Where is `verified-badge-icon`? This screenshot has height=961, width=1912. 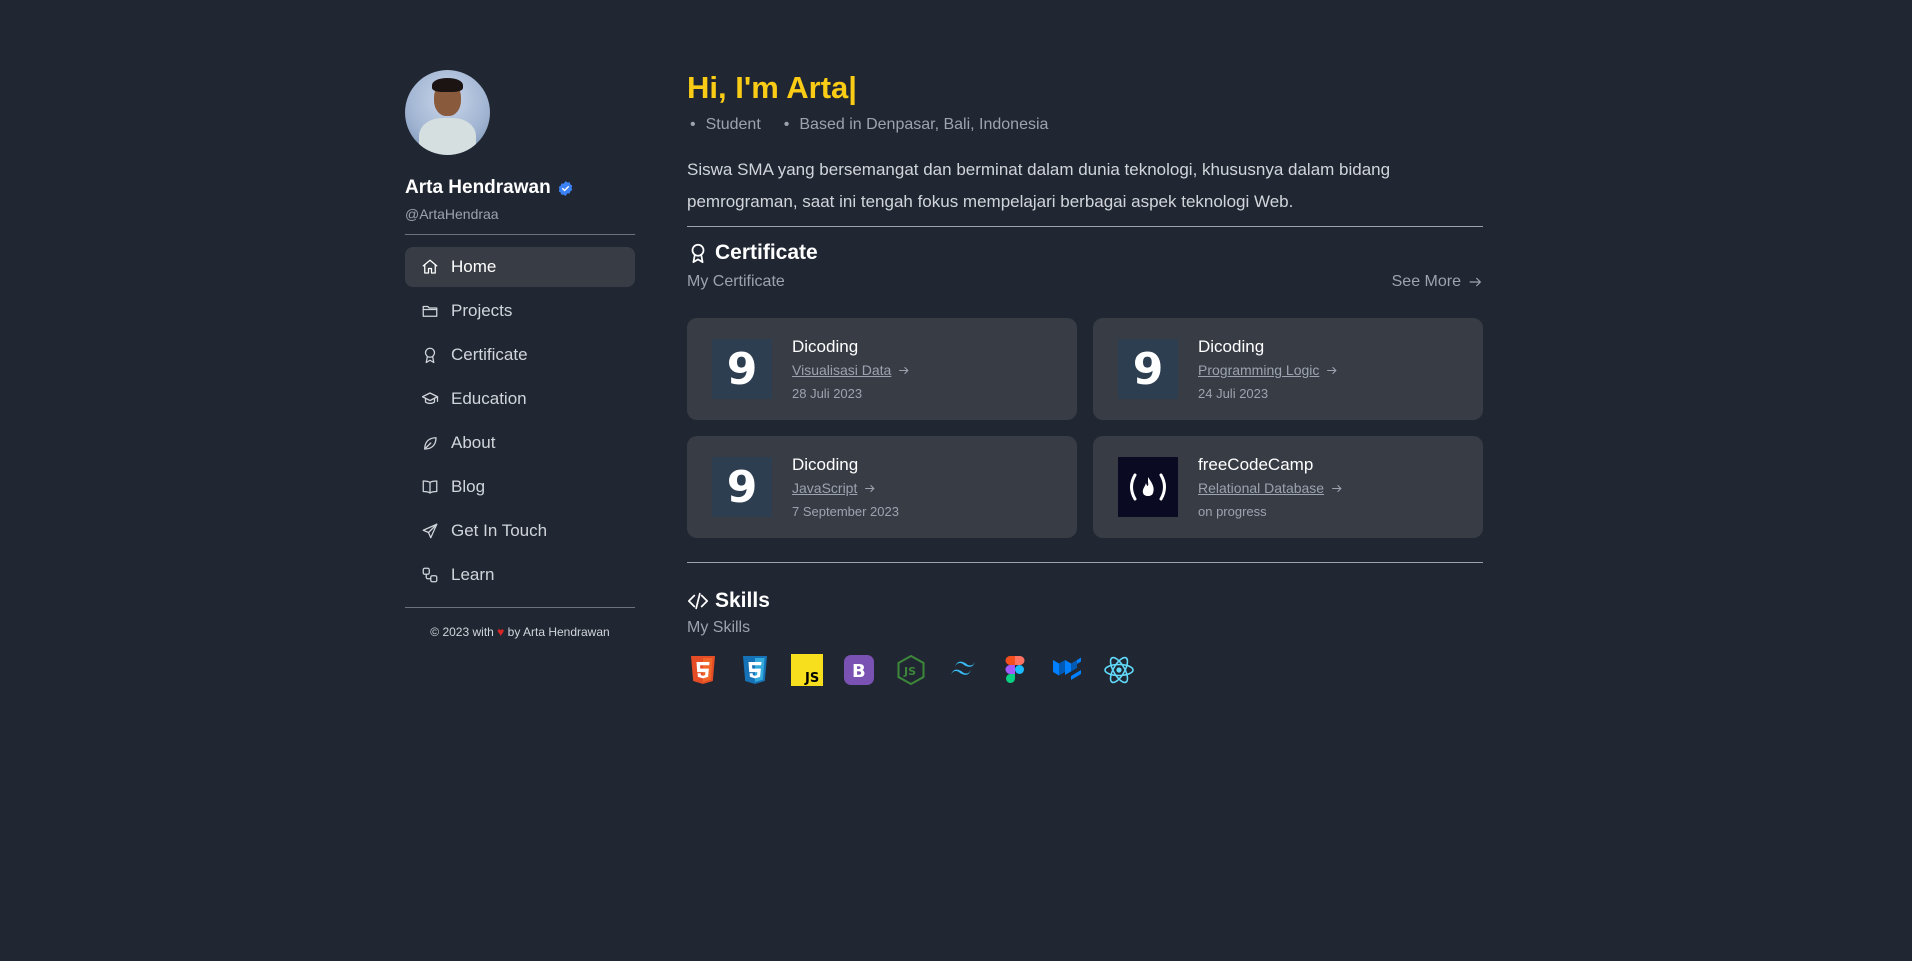
verified-badge-icon is located at coordinates (565, 188).